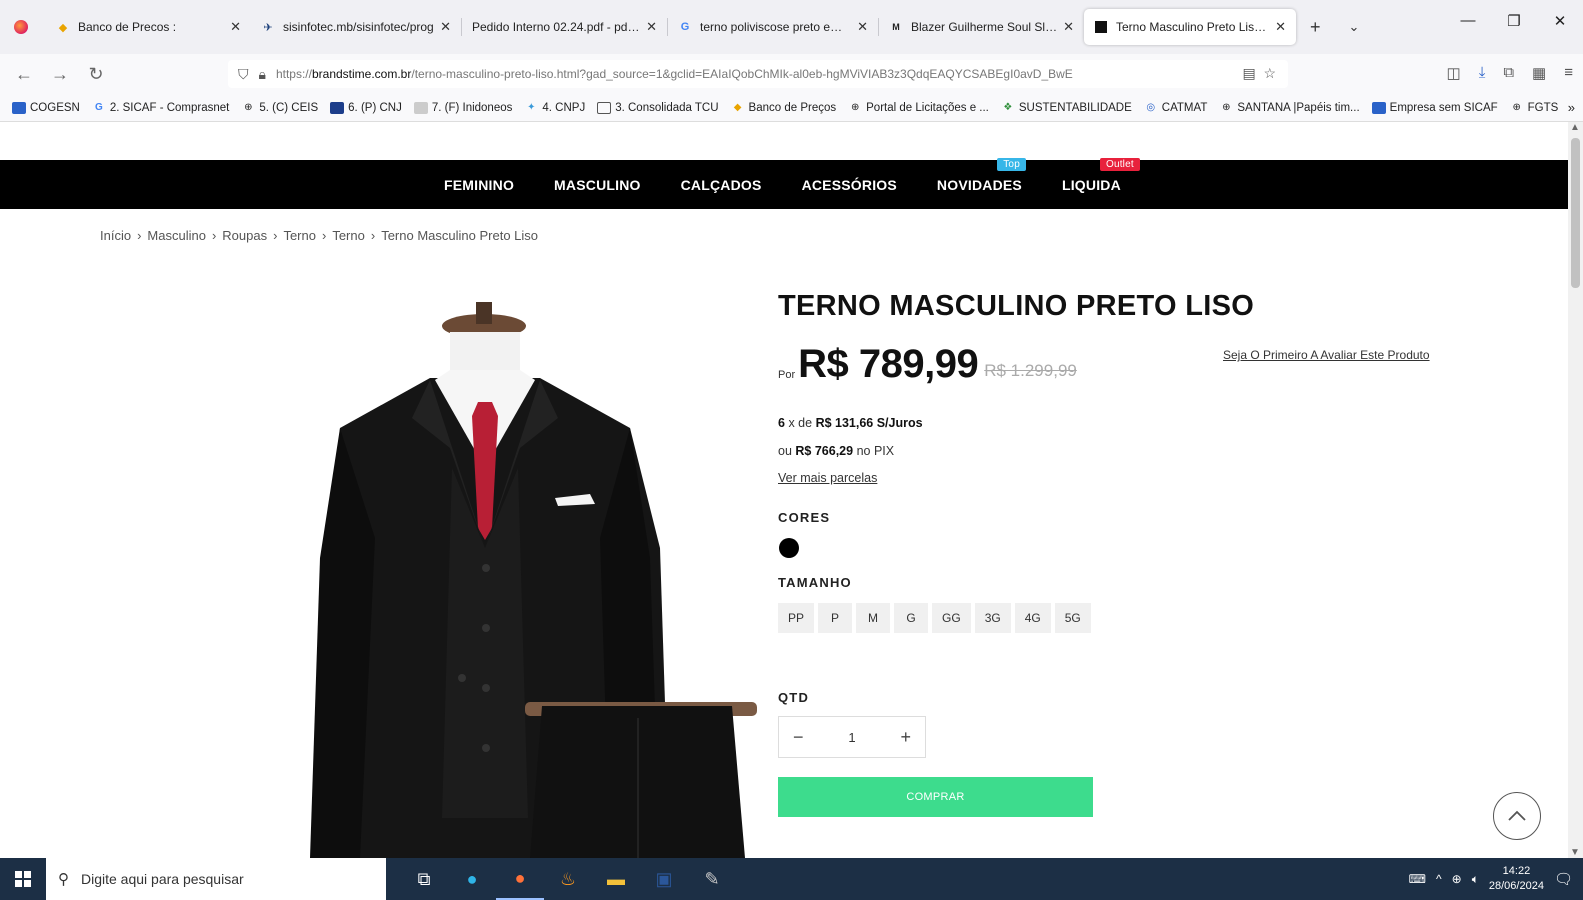 The height and width of the screenshot is (900, 1583). Describe the element at coordinates (160, 108) in the screenshot. I see `bookmark-sicaf: G 2. SICAF - Comprasnet` at that location.